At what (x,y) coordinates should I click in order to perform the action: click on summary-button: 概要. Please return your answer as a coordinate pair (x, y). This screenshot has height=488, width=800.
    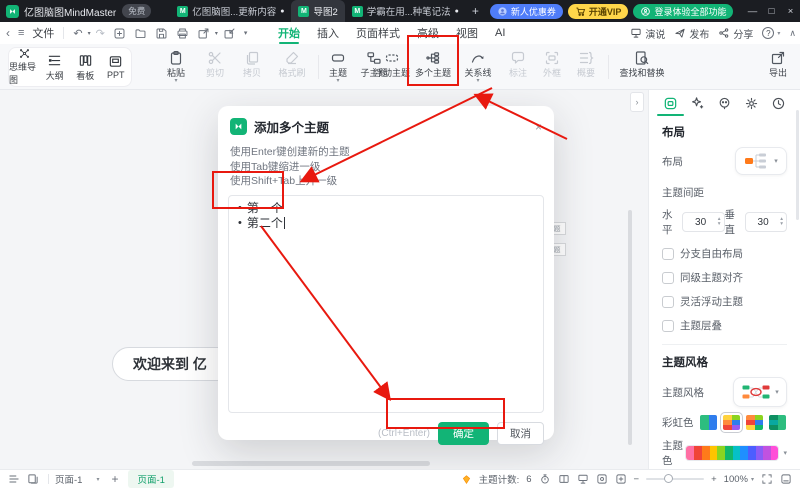
    Looking at the image, I should click on (586, 68).